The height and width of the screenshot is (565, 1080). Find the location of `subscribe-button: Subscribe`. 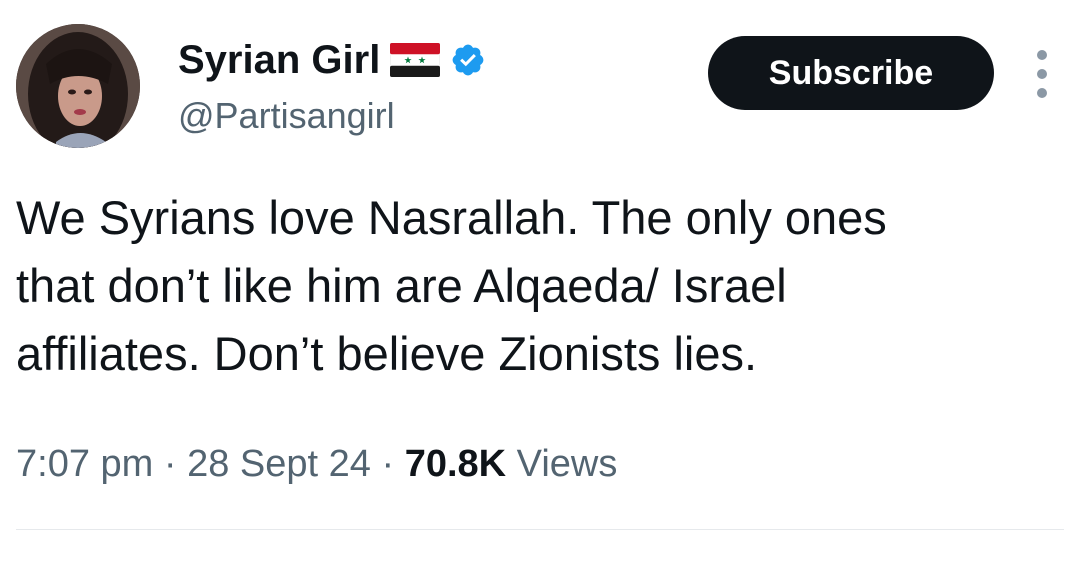

subscribe-button: Subscribe is located at coordinates (851, 73).